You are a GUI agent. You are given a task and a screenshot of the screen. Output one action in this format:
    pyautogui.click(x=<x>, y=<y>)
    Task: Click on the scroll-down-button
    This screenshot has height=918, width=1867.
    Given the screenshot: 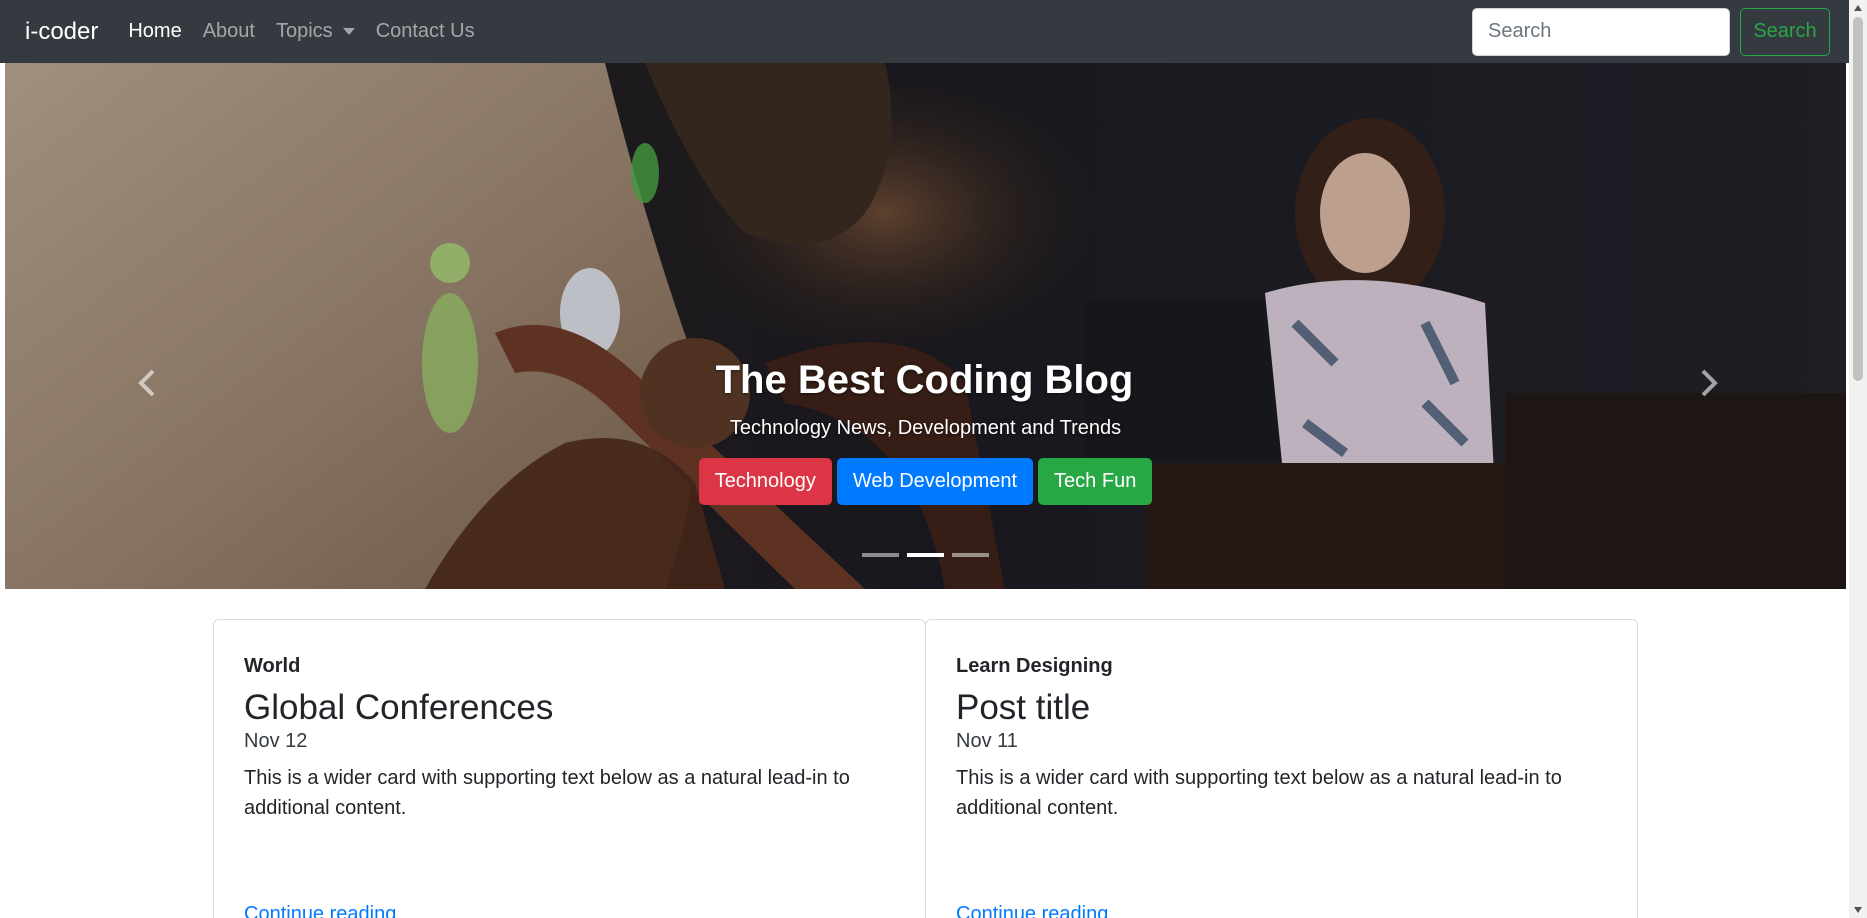 What is the action you would take?
    pyautogui.click(x=1858, y=910)
    